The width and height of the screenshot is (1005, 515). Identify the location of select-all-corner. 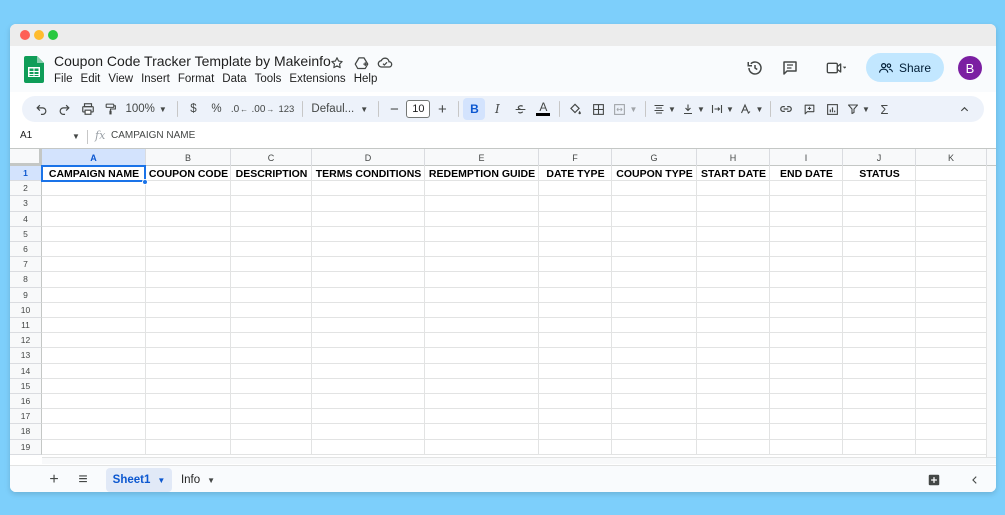
(26, 157).